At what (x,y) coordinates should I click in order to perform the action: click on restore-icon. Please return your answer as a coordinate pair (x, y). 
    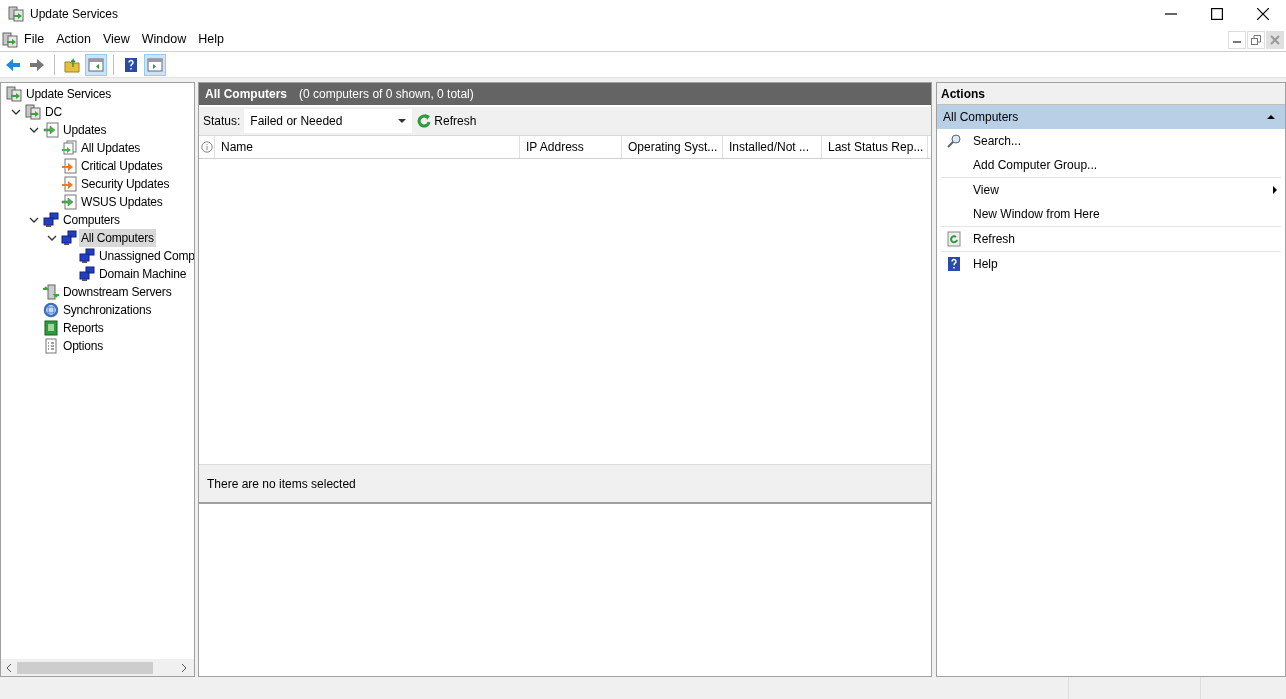
    Looking at the image, I should click on (1256, 40).